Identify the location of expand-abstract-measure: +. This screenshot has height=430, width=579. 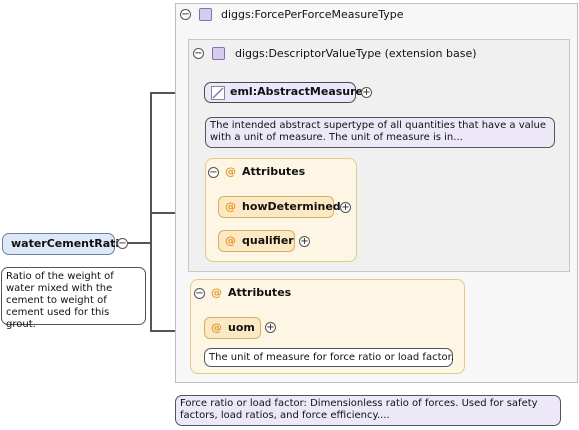
(366, 92).